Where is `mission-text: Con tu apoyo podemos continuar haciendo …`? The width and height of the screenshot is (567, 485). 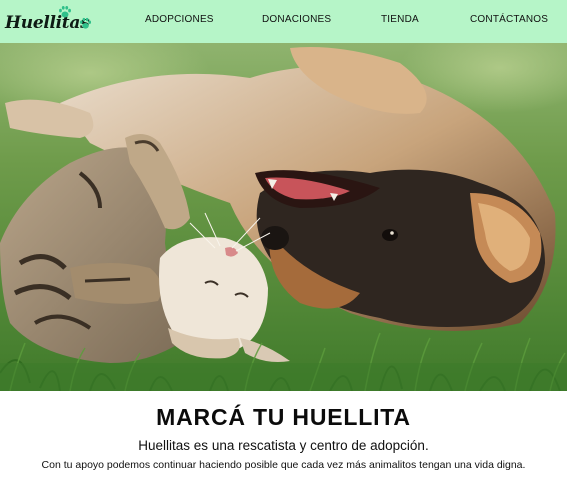 mission-text: Con tu apoyo podemos continuar haciendo … is located at coordinates (283, 465).